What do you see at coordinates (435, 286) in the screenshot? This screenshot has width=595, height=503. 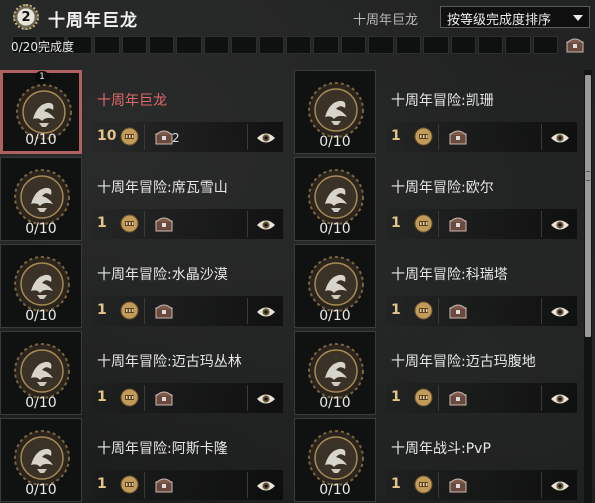 I see `achievement-card: 0/10 十周年冒险:科瑞塔 1` at bounding box center [435, 286].